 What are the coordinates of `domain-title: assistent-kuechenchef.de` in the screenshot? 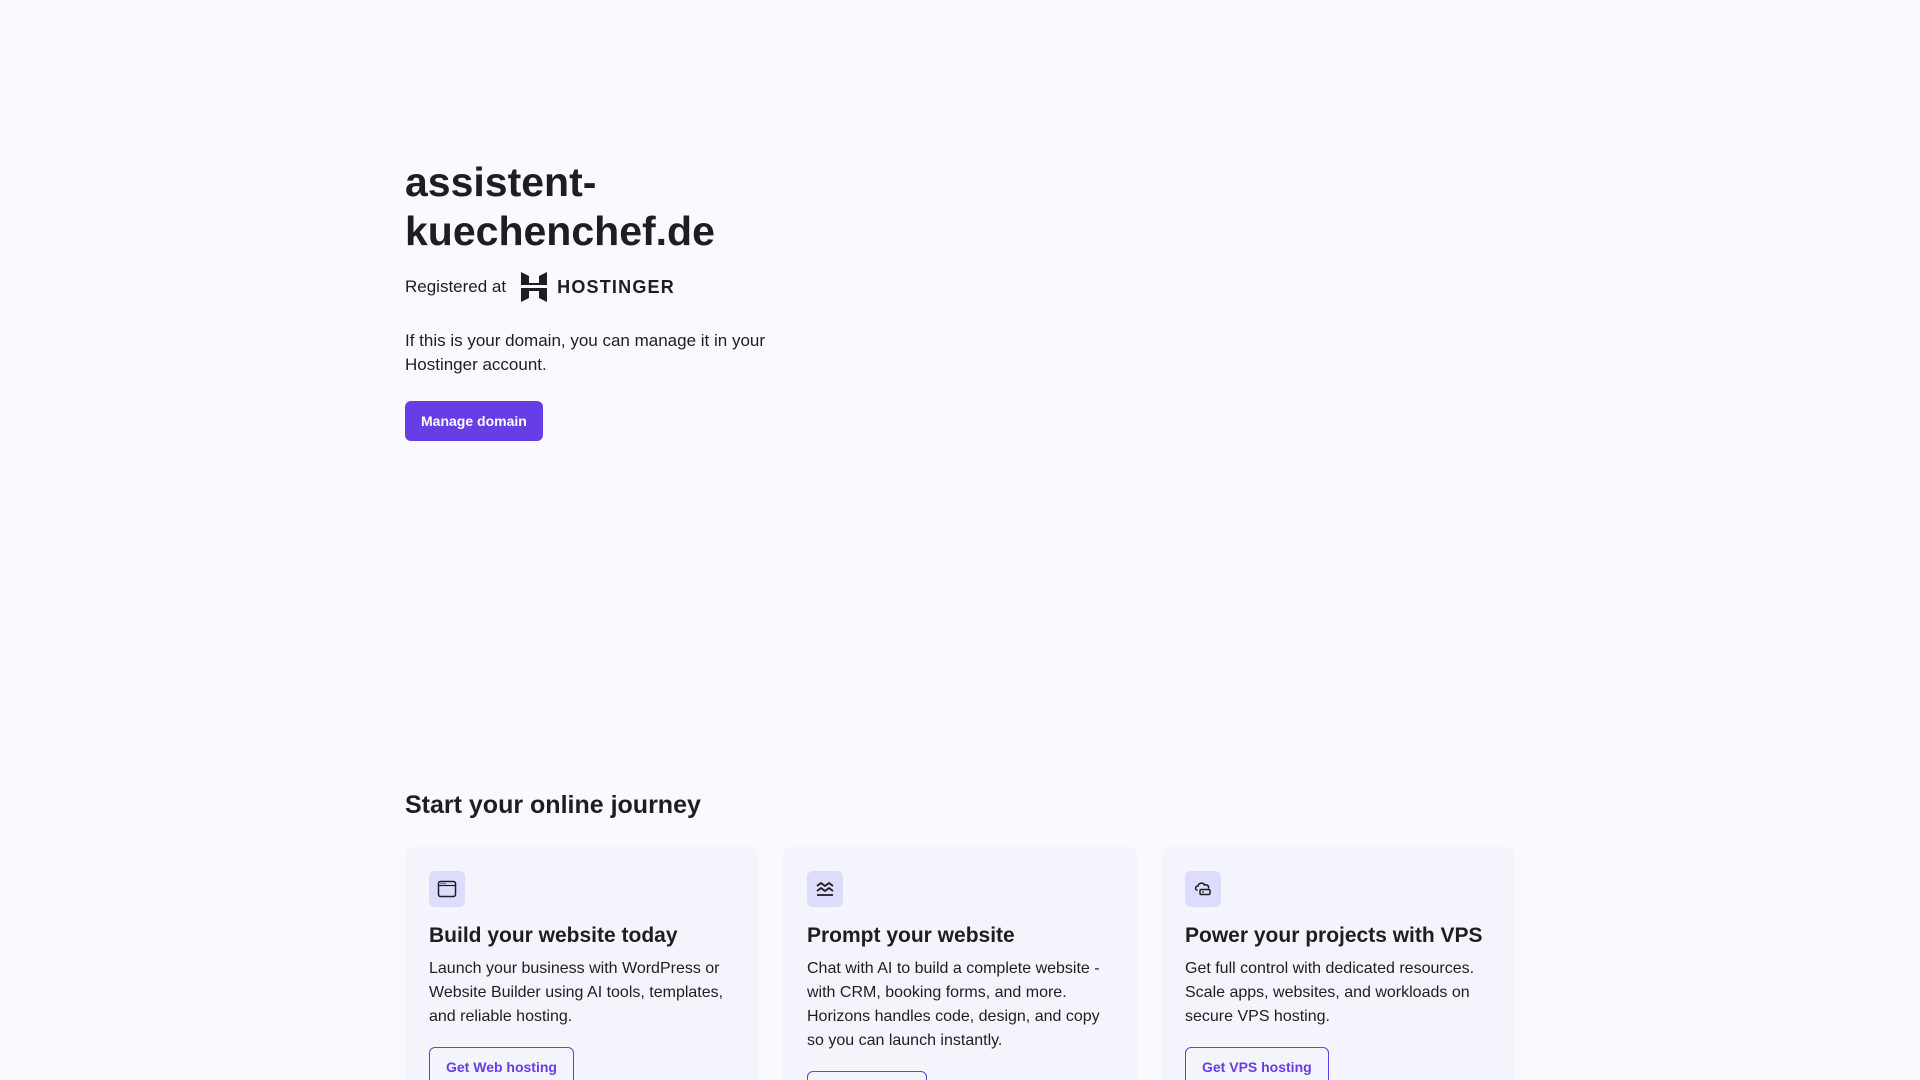 It's located at (560, 206).